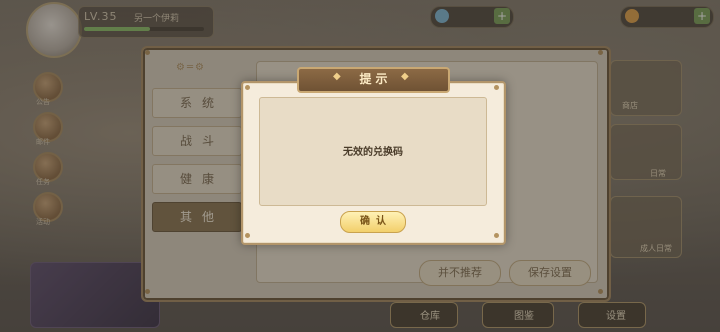 The height and width of the screenshot is (332, 720). Describe the element at coordinates (375, 79) in the screenshot. I see `dialog-title: 提示` at that location.